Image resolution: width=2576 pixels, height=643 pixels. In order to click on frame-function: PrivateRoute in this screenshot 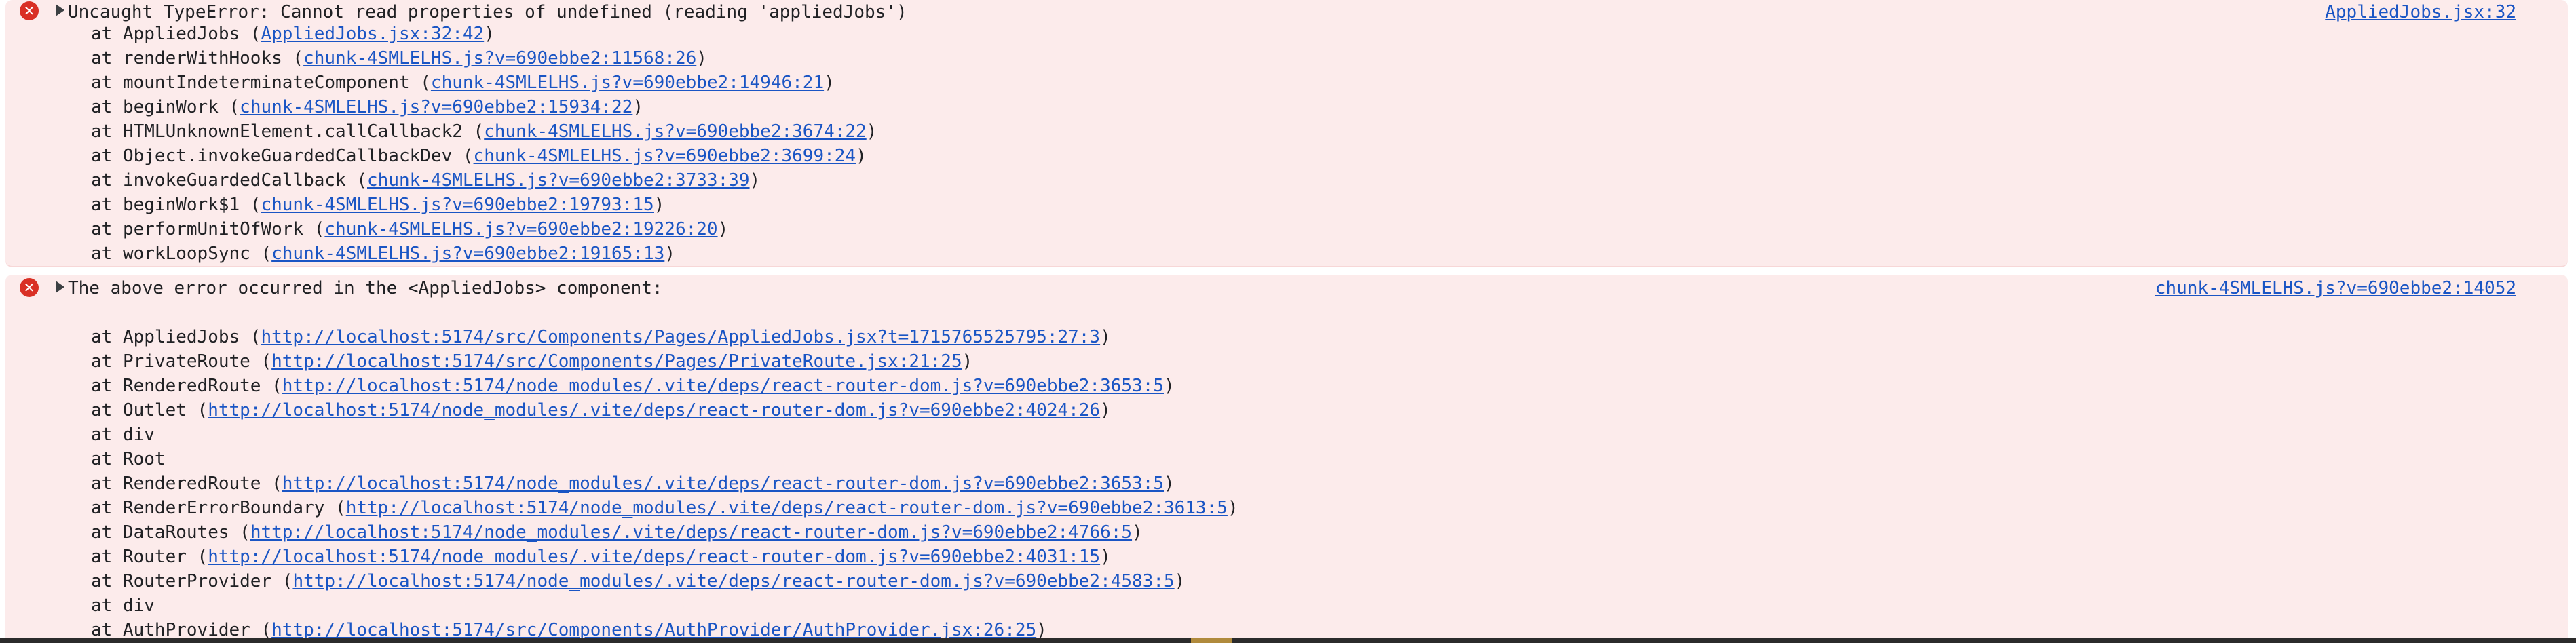, I will do `click(186, 362)`.